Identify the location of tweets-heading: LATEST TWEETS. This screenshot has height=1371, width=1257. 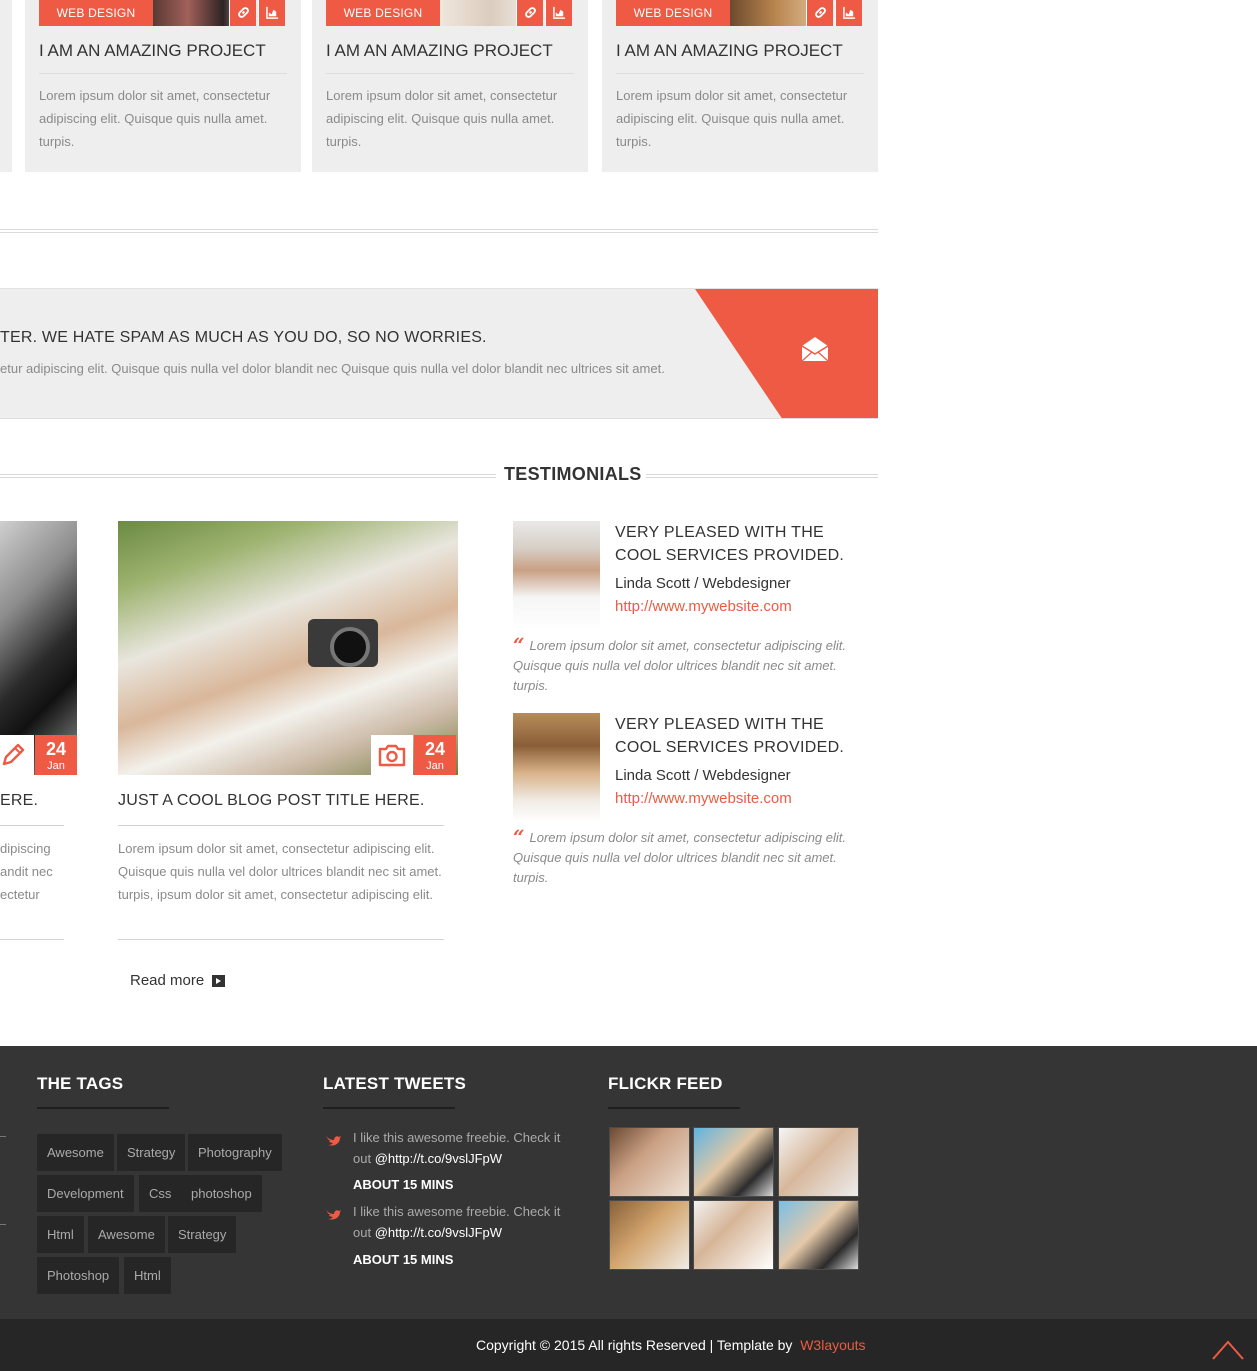
(394, 1083).